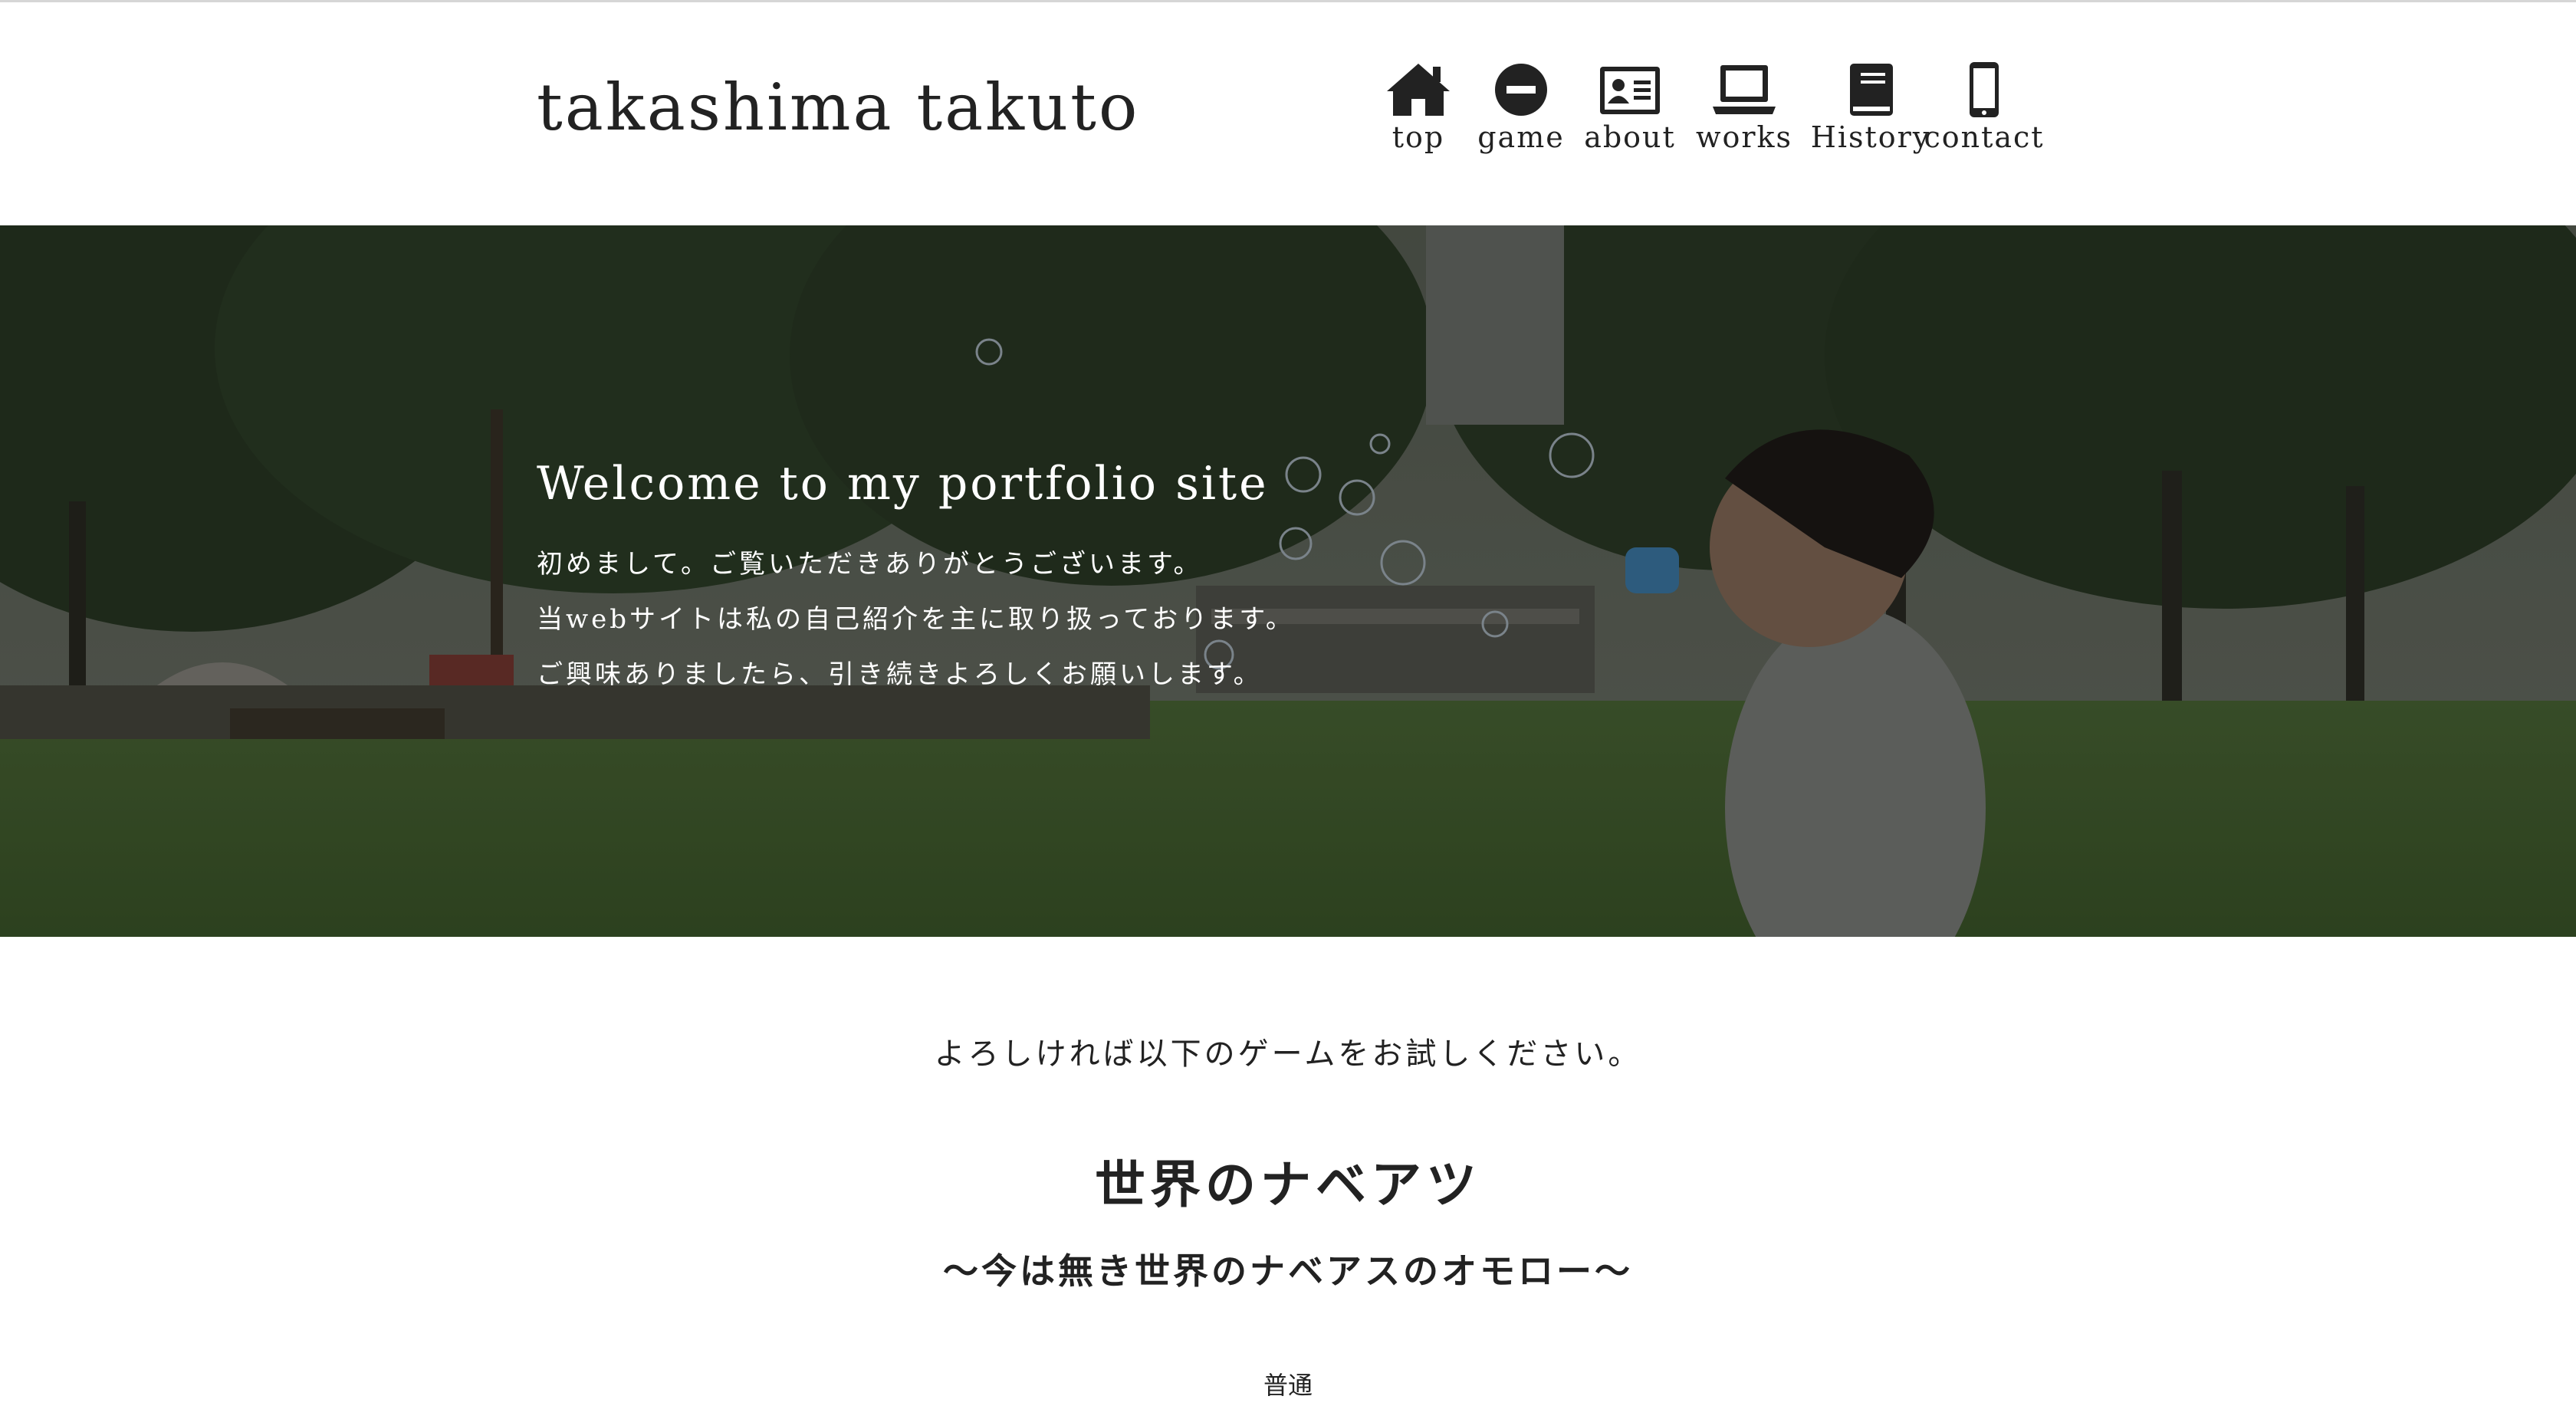 The height and width of the screenshot is (1406, 2576). I want to click on nav-item-contact: contact, so click(1984, 108).